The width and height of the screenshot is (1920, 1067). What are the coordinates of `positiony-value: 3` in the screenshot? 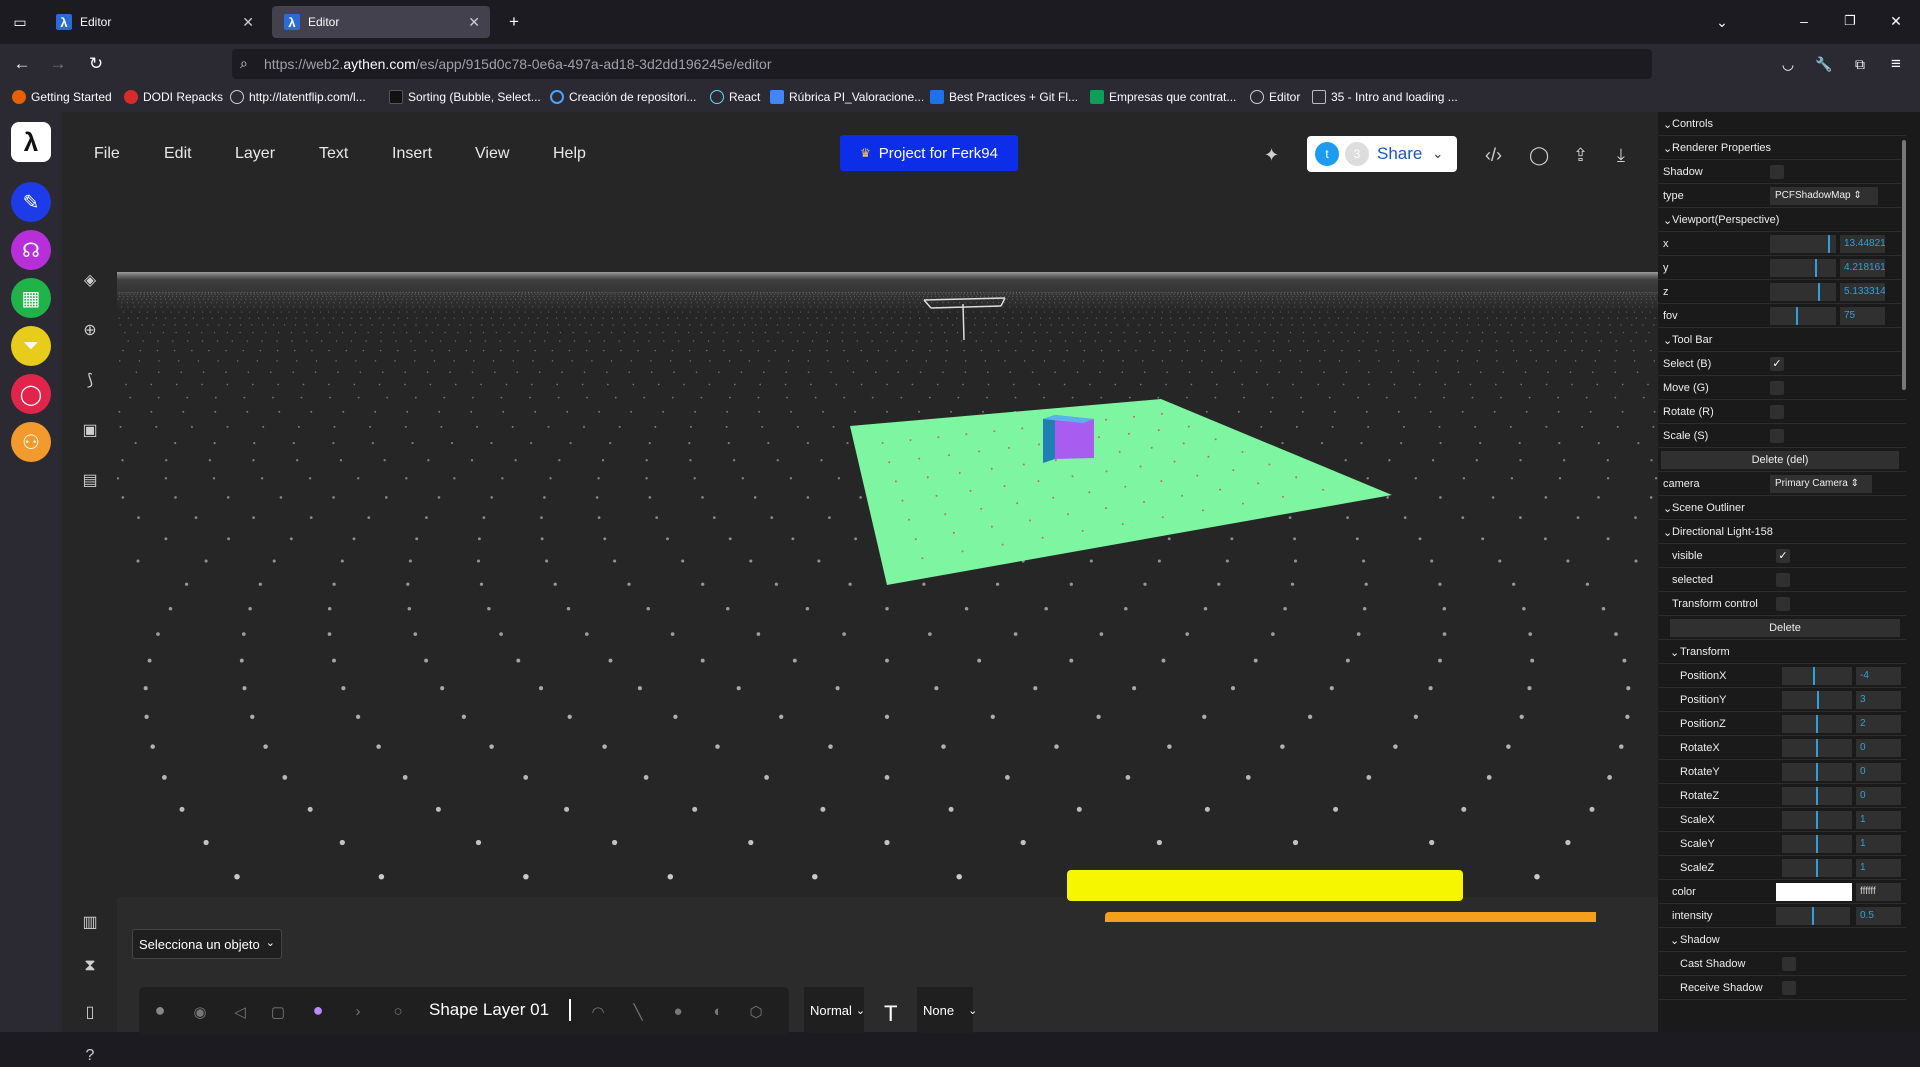 It's located at (1878, 700).